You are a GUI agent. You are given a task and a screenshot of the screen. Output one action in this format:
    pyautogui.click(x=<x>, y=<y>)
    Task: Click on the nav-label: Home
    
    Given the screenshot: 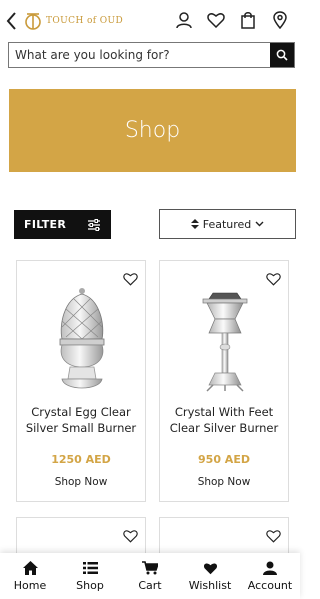 What is the action you would take?
    pyautogui.click(x=30, y=585)
    